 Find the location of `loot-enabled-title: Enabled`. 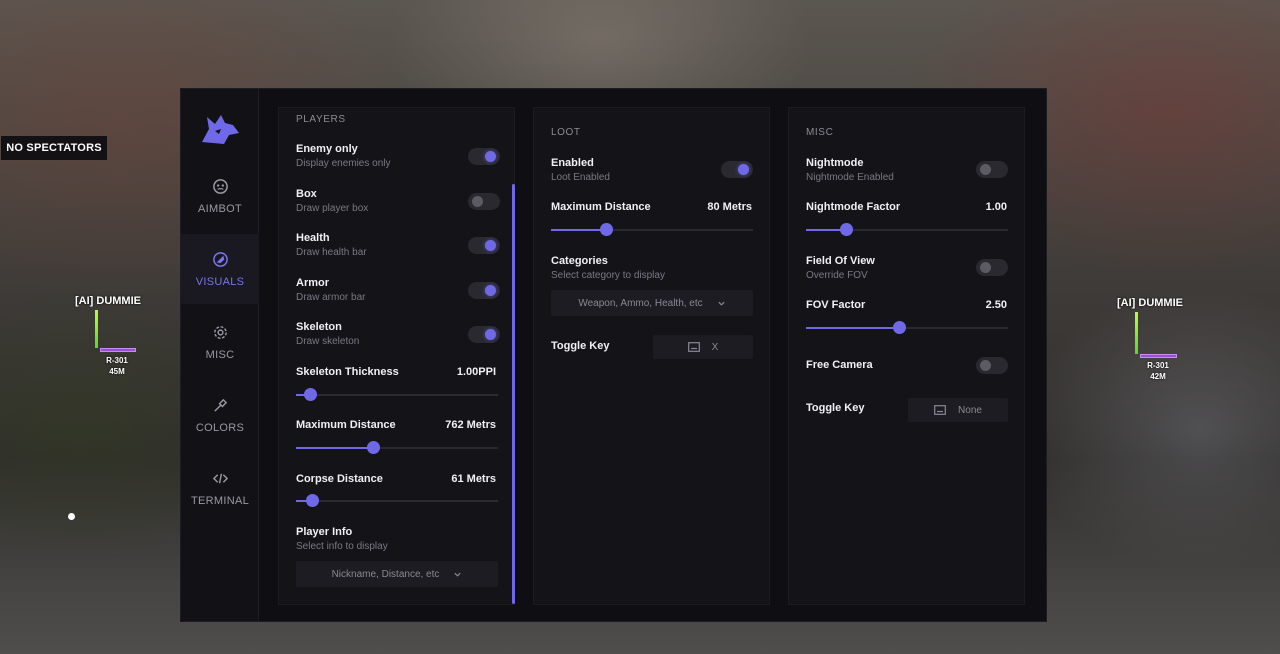

loot-enabled-title: Enabled is located at coordinates (572, 163).